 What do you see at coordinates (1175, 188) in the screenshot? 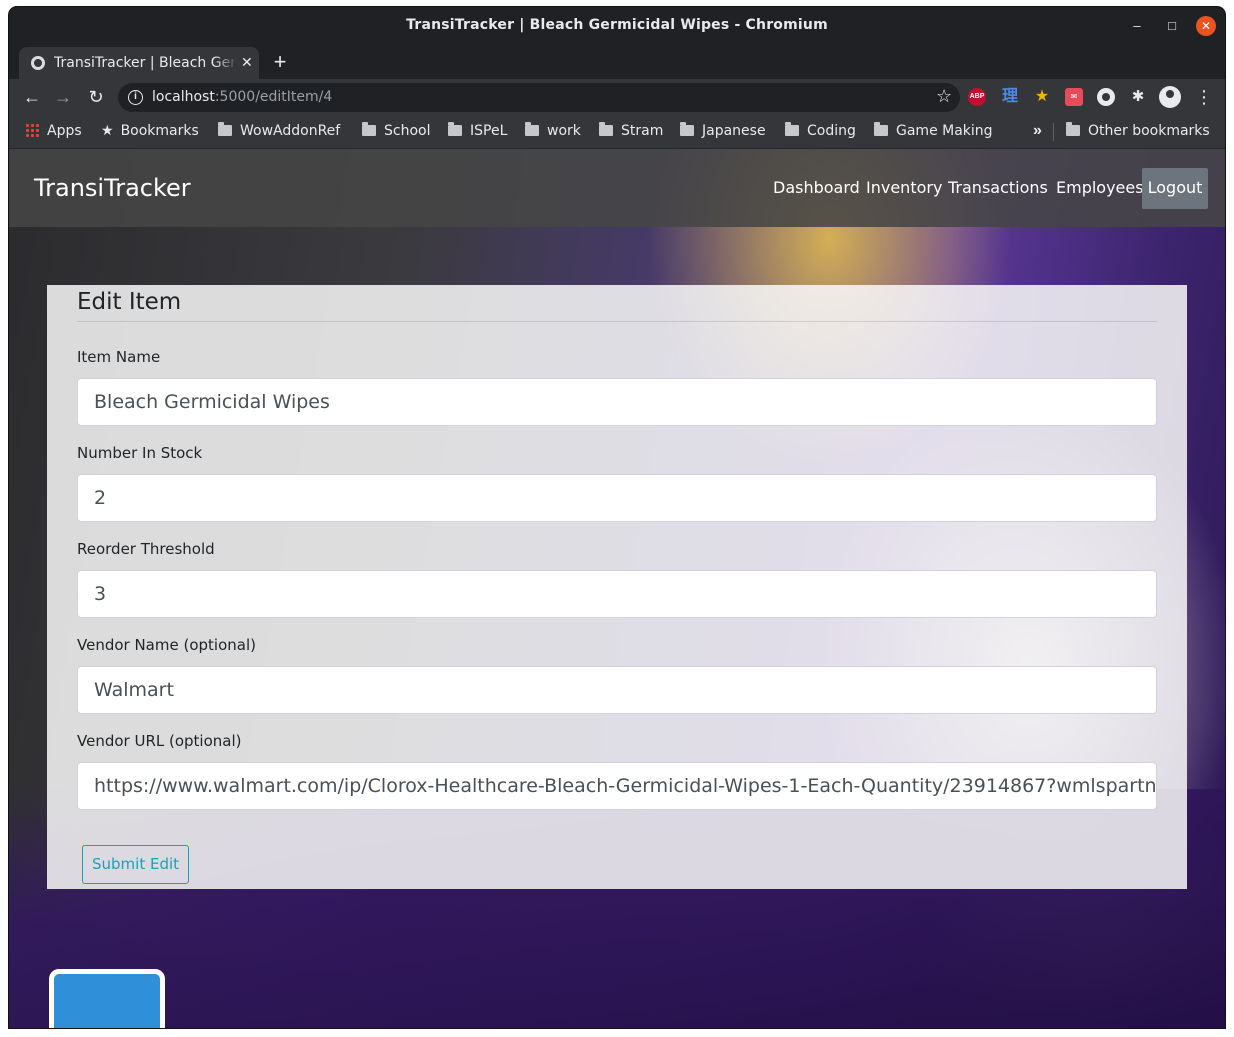
I see `logout-button: Logout` at bounding box center [1175, 188].